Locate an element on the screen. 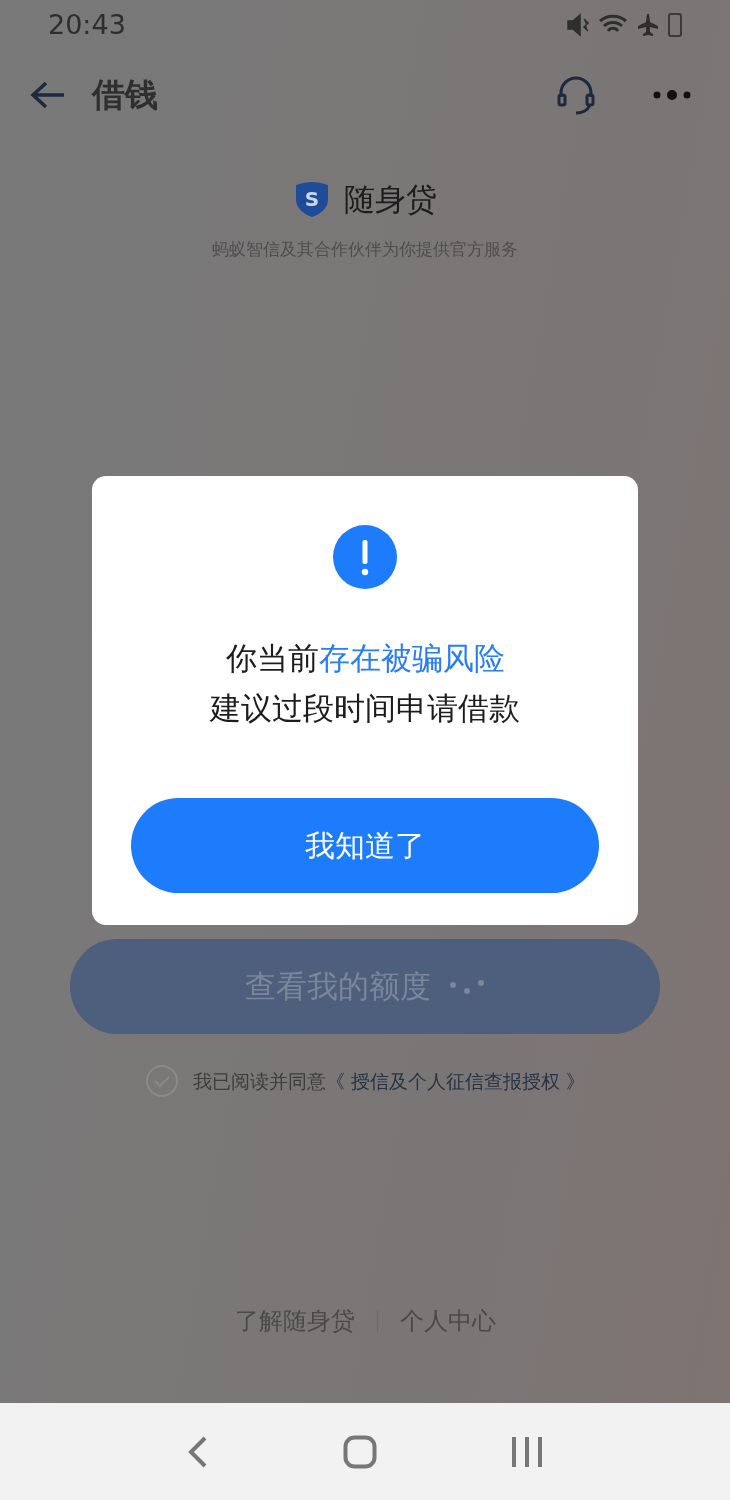 Image resolution: width=730 pixels, height=1500 pixels. headset-icon is located at coordinates (576, 95).